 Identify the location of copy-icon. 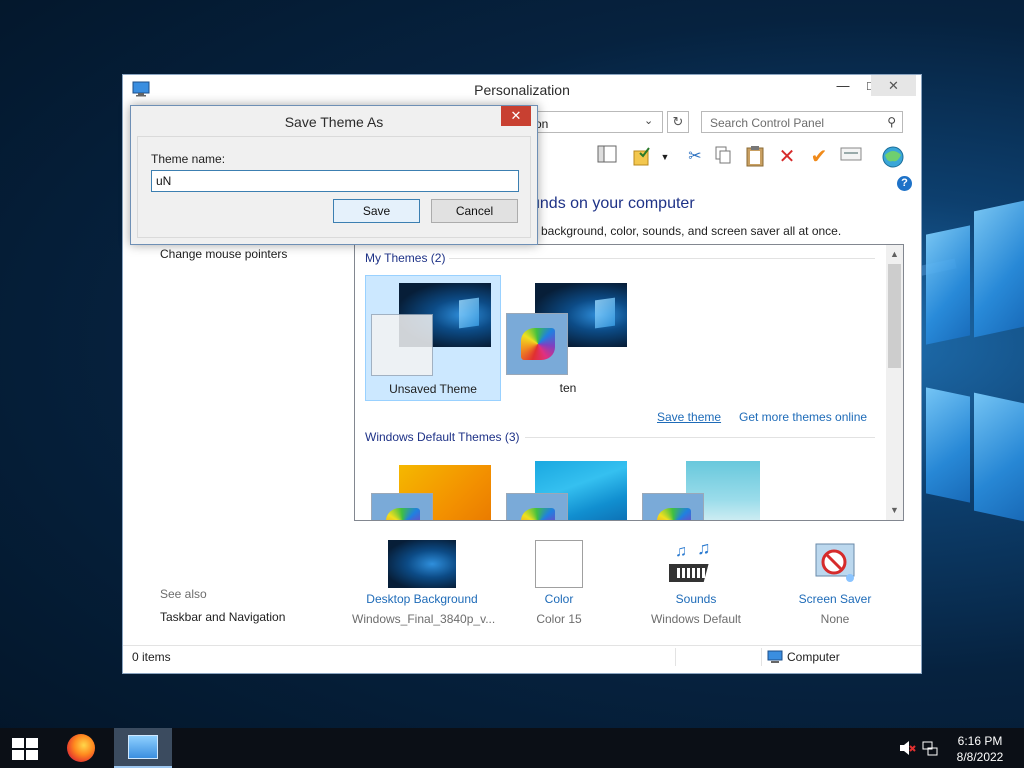
(723, 157).